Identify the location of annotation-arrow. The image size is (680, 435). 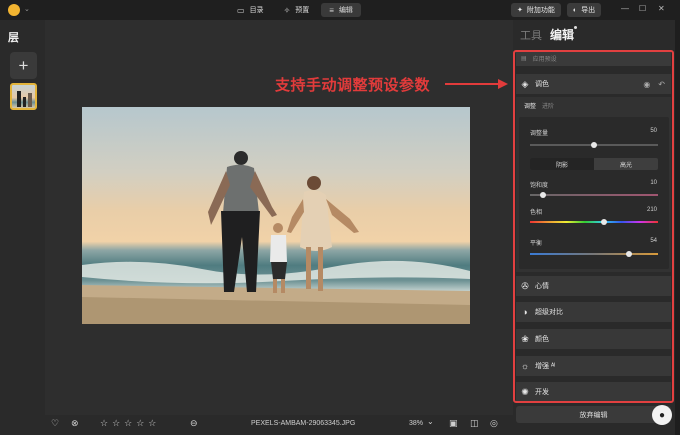
(473, 84).